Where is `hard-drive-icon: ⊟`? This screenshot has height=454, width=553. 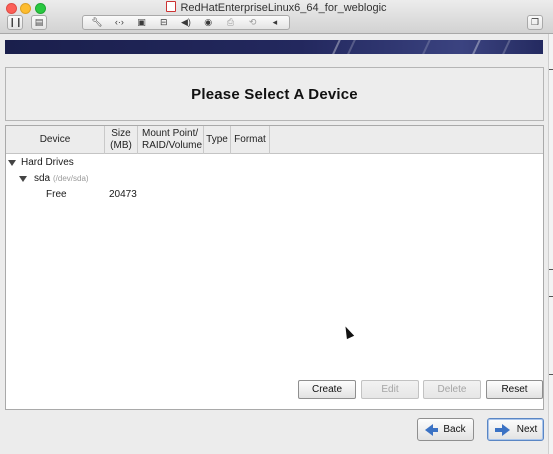 hard-drive-icon: ⊟ is located at coordinates (164, 22).